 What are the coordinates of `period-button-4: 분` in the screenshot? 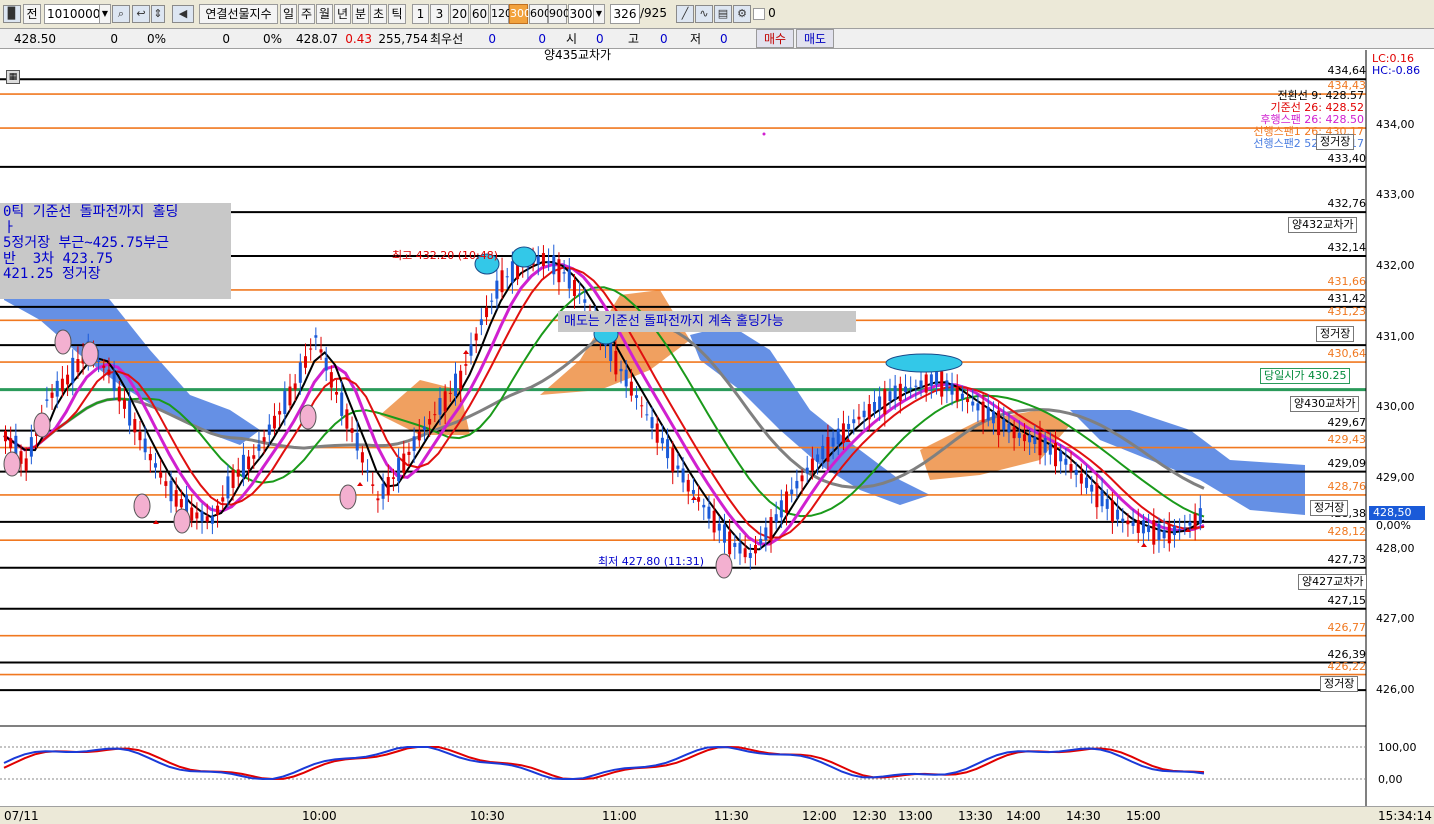 It's located at (360, 14).